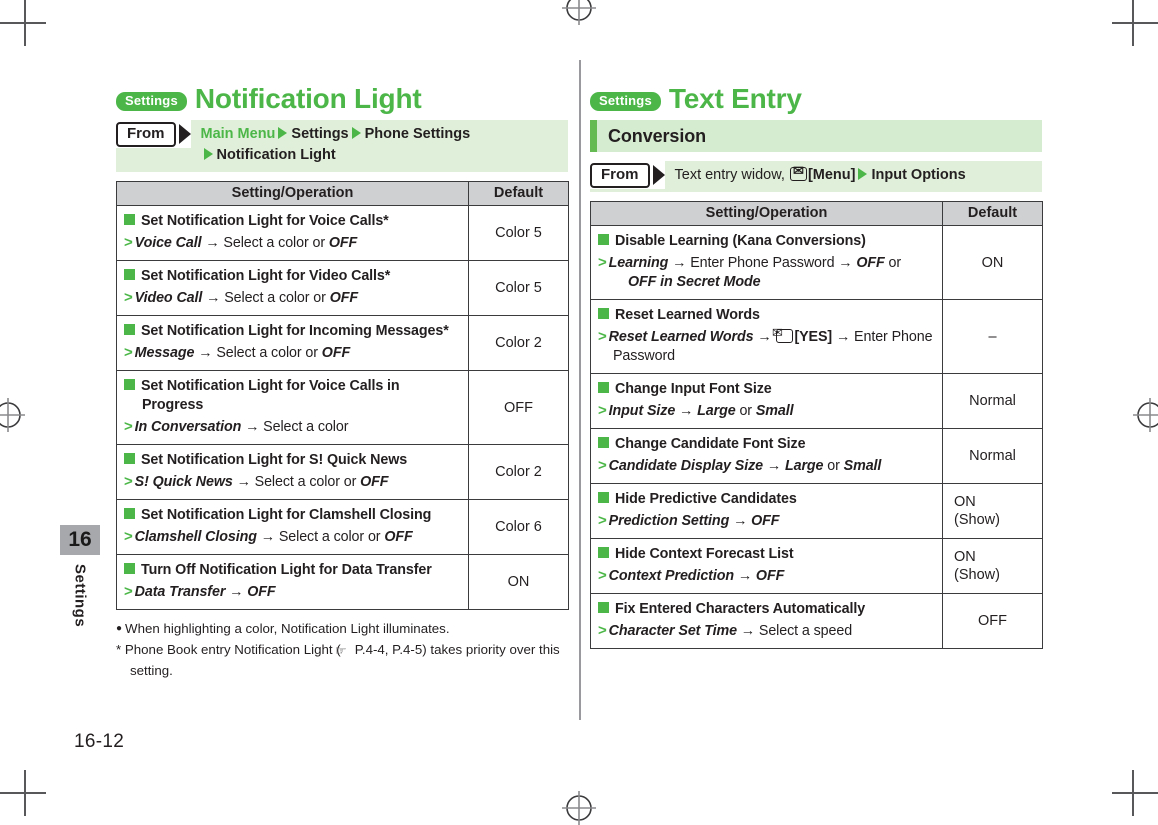 Image resolution: width=1158 pixels, height=825 pixels. Describe the element at coordinates (918, 175) in the screenshot. I see `breadcrumb-input-options: Input Options` at that location.